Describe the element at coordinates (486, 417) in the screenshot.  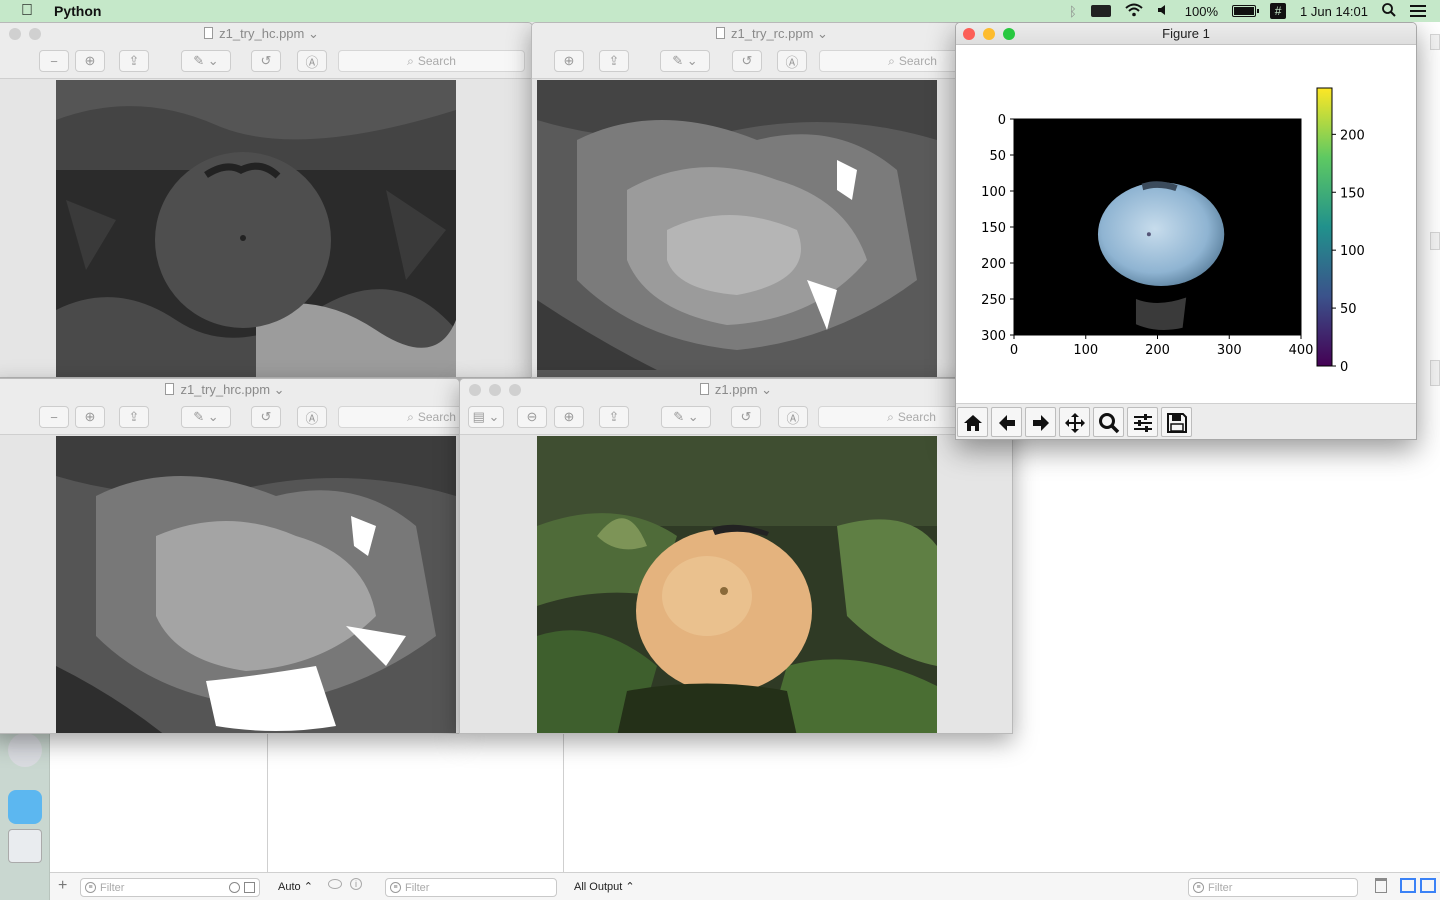
I see `sidebar-toggle-button: ▤ ⌄` at that location.